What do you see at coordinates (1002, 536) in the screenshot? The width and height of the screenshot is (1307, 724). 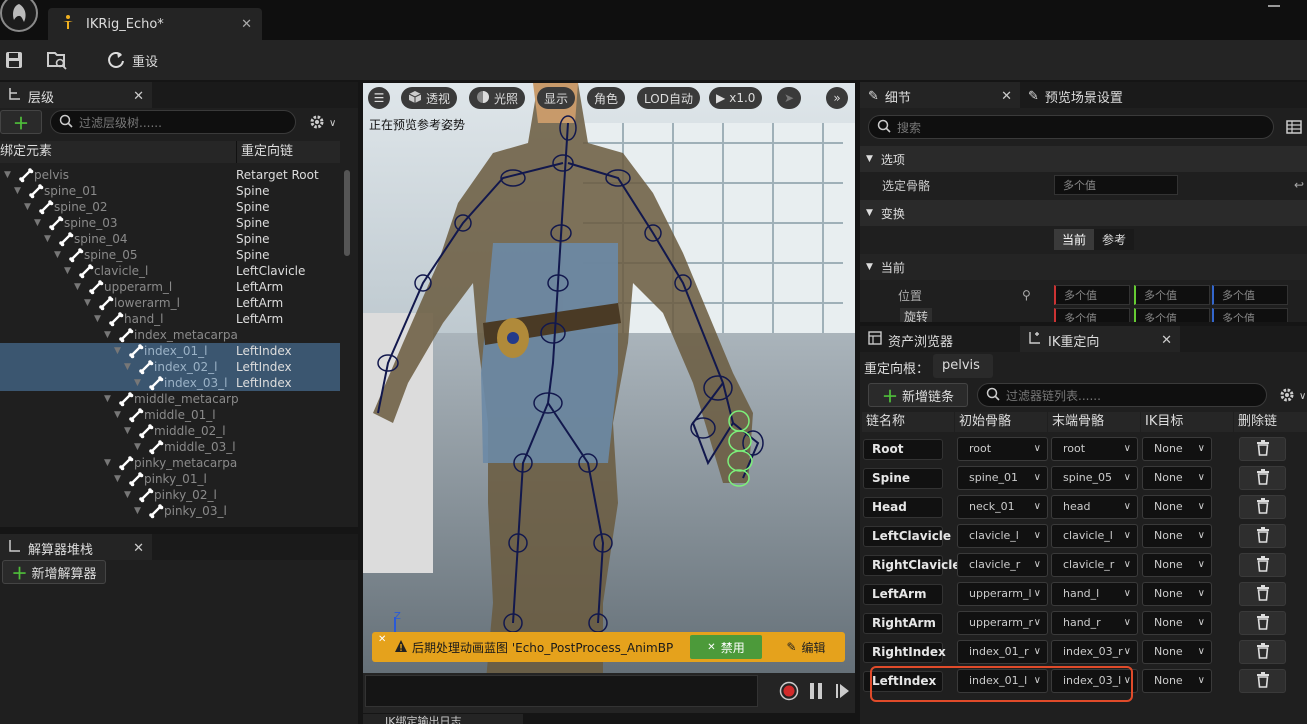 I see `start-bone-dropdown: clavicle_l ∨` at bounding box center [1002, 536].